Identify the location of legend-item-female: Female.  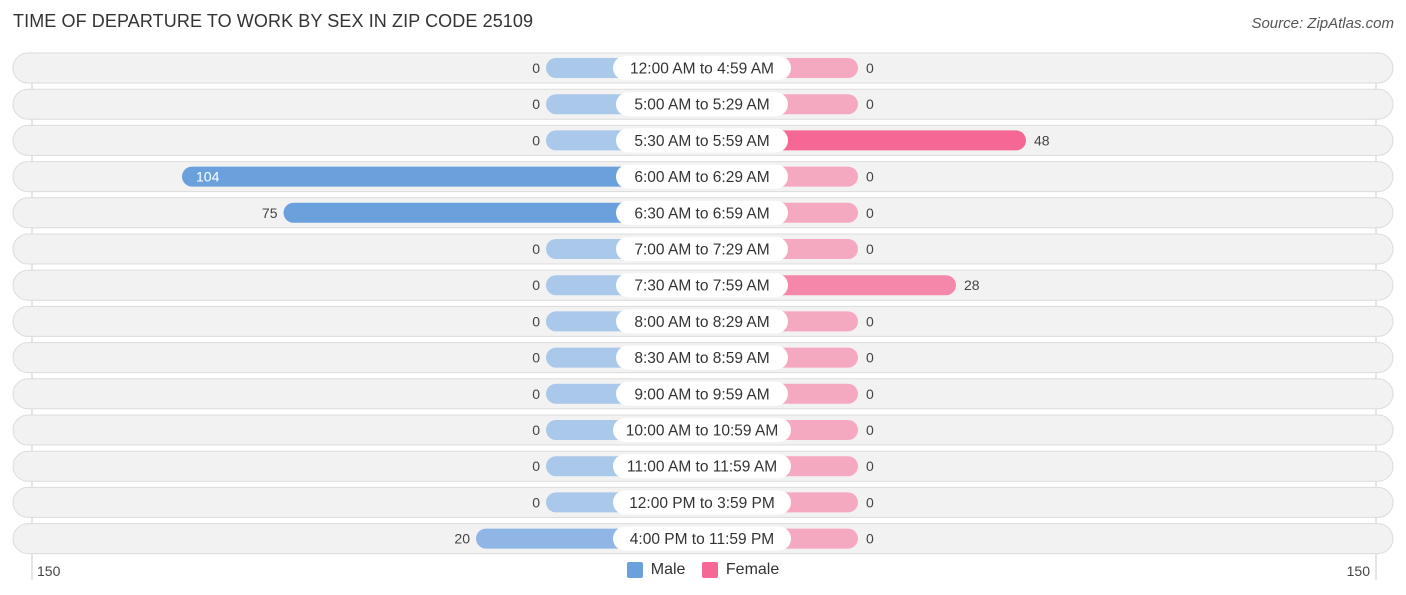
(740, 570).